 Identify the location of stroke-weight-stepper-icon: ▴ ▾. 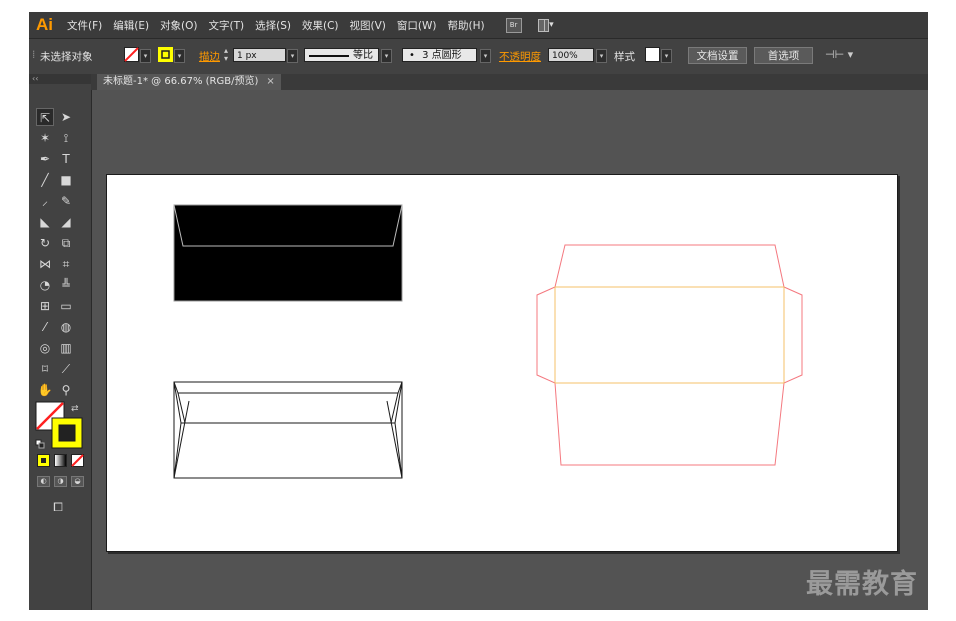
(226, 55).